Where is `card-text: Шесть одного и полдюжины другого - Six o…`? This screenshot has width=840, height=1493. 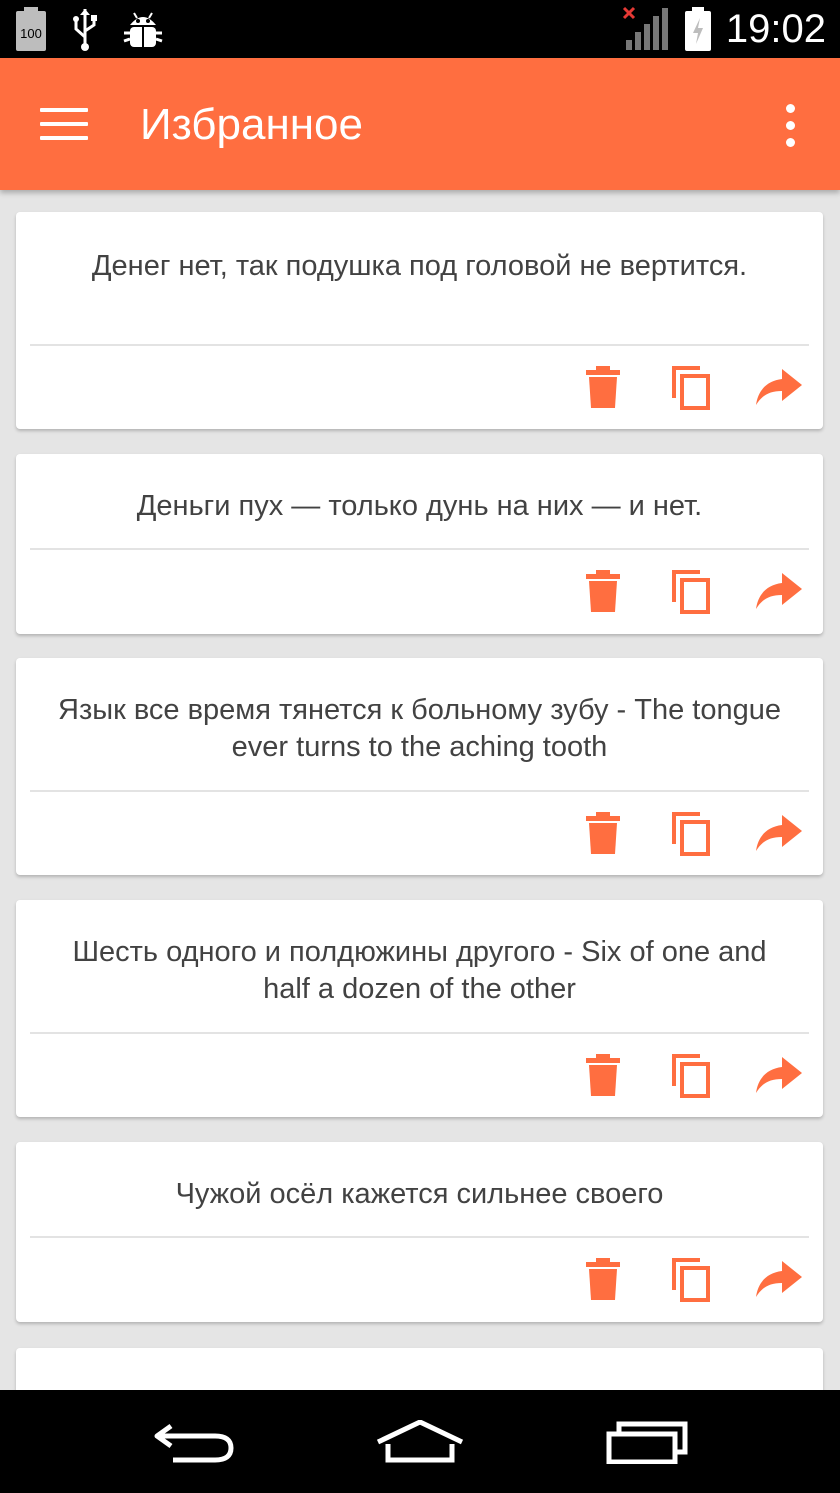 card-text: Шесть одного и полдюжины другого - Six o… is located at coordinates (419, 970).